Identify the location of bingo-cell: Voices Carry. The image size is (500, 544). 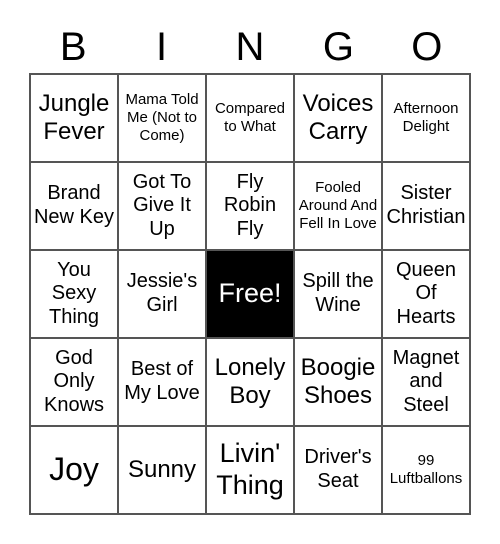
(338, 118).